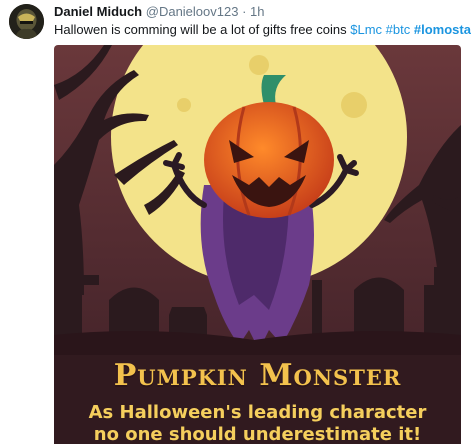 This screenshot has width=471, height=444. I want to click on hashtag-btc: #btc, so click(398, 29).